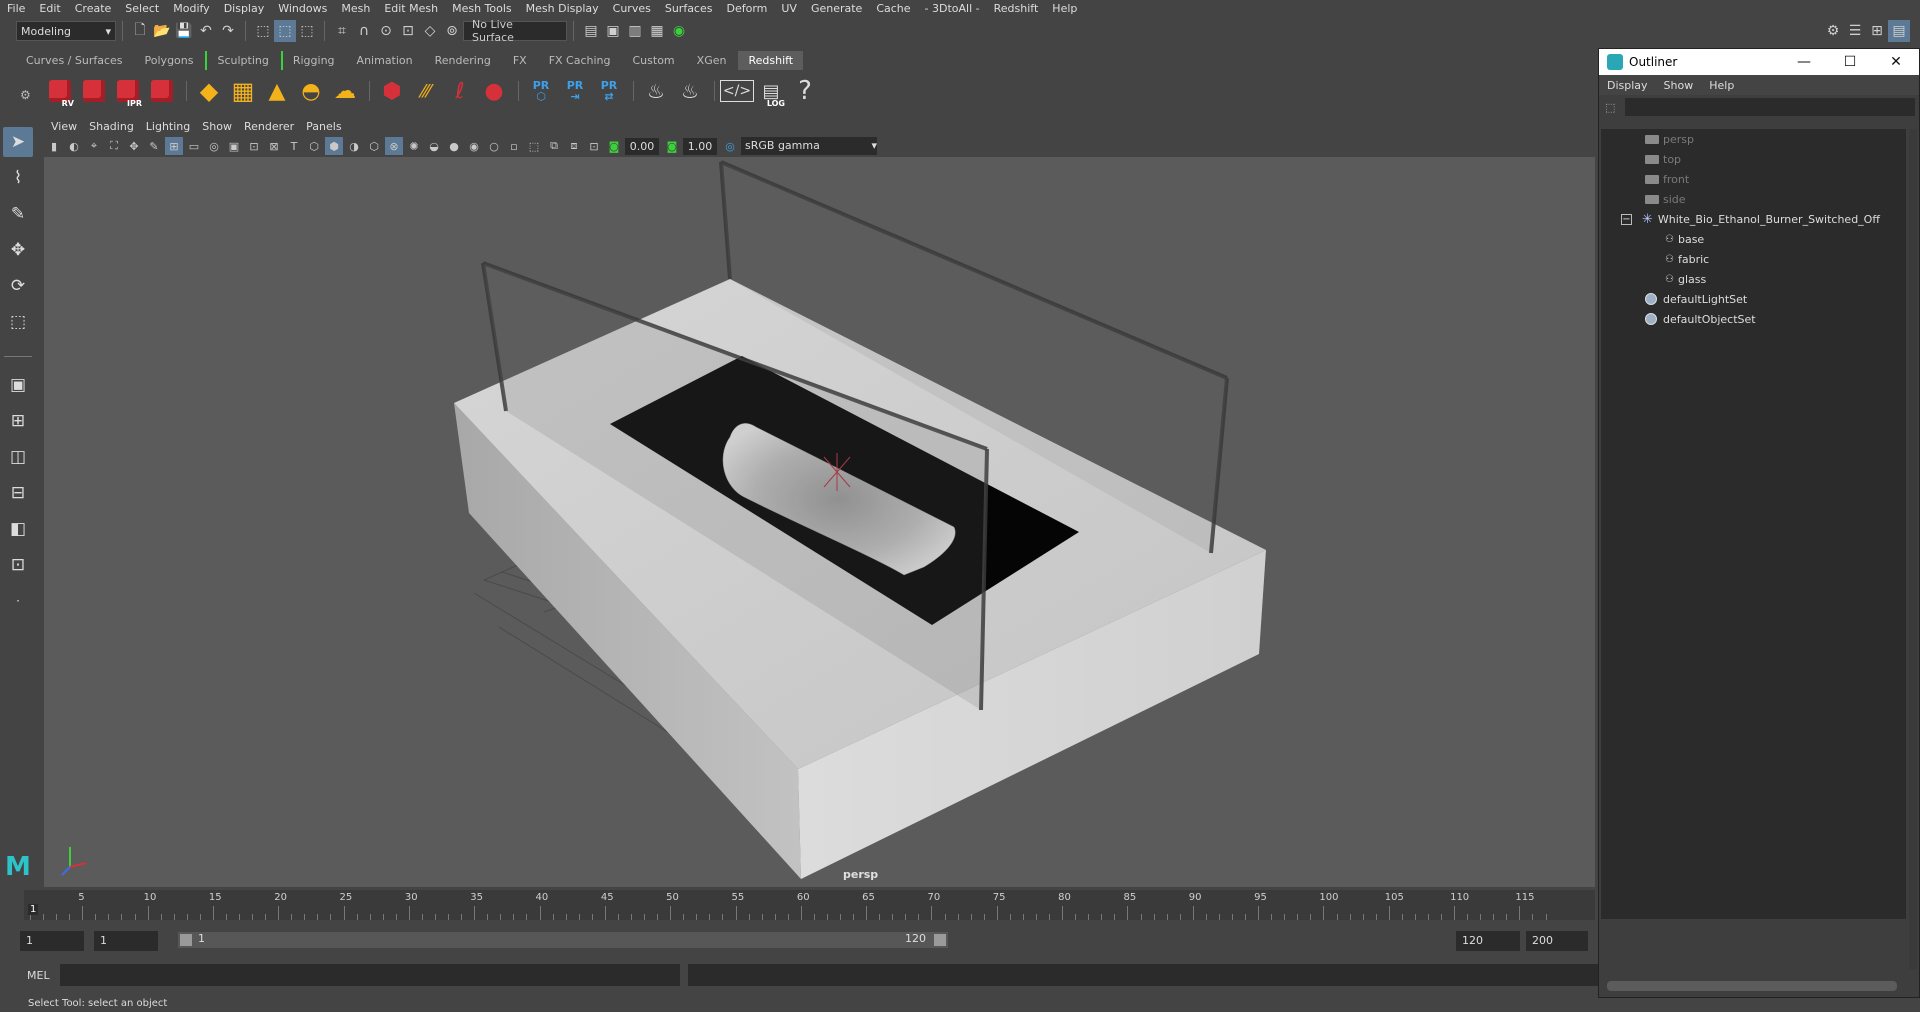  What do you see at coordinates (474, 146) in the screenshot?
I see `motion-blur-icon: ◉` at bounding box center [474, 146].